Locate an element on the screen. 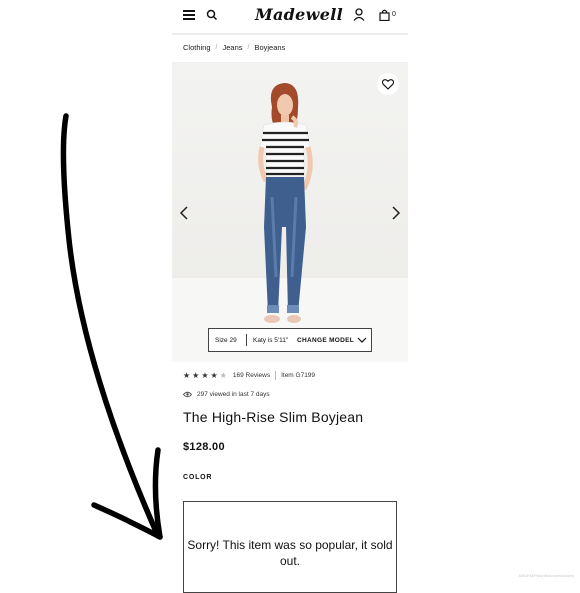  model-height: Katy is 5'11" is located at coordinates (271, 340).